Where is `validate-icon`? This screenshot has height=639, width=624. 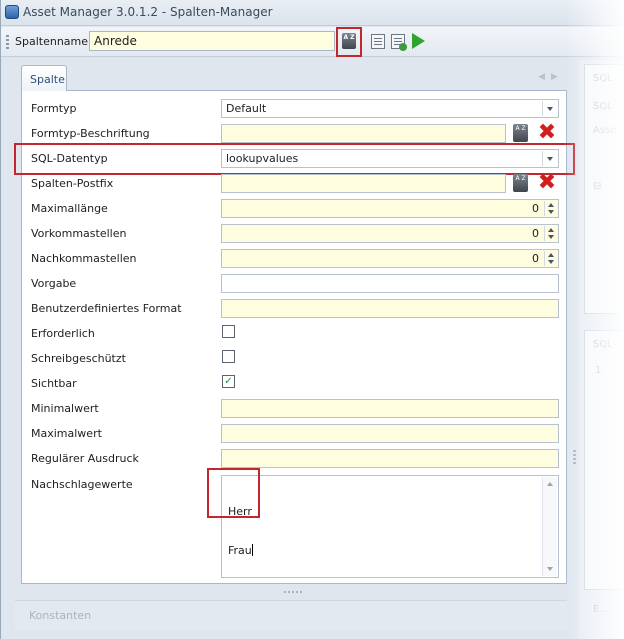 validate-icon is located at coordinates (399, 42).